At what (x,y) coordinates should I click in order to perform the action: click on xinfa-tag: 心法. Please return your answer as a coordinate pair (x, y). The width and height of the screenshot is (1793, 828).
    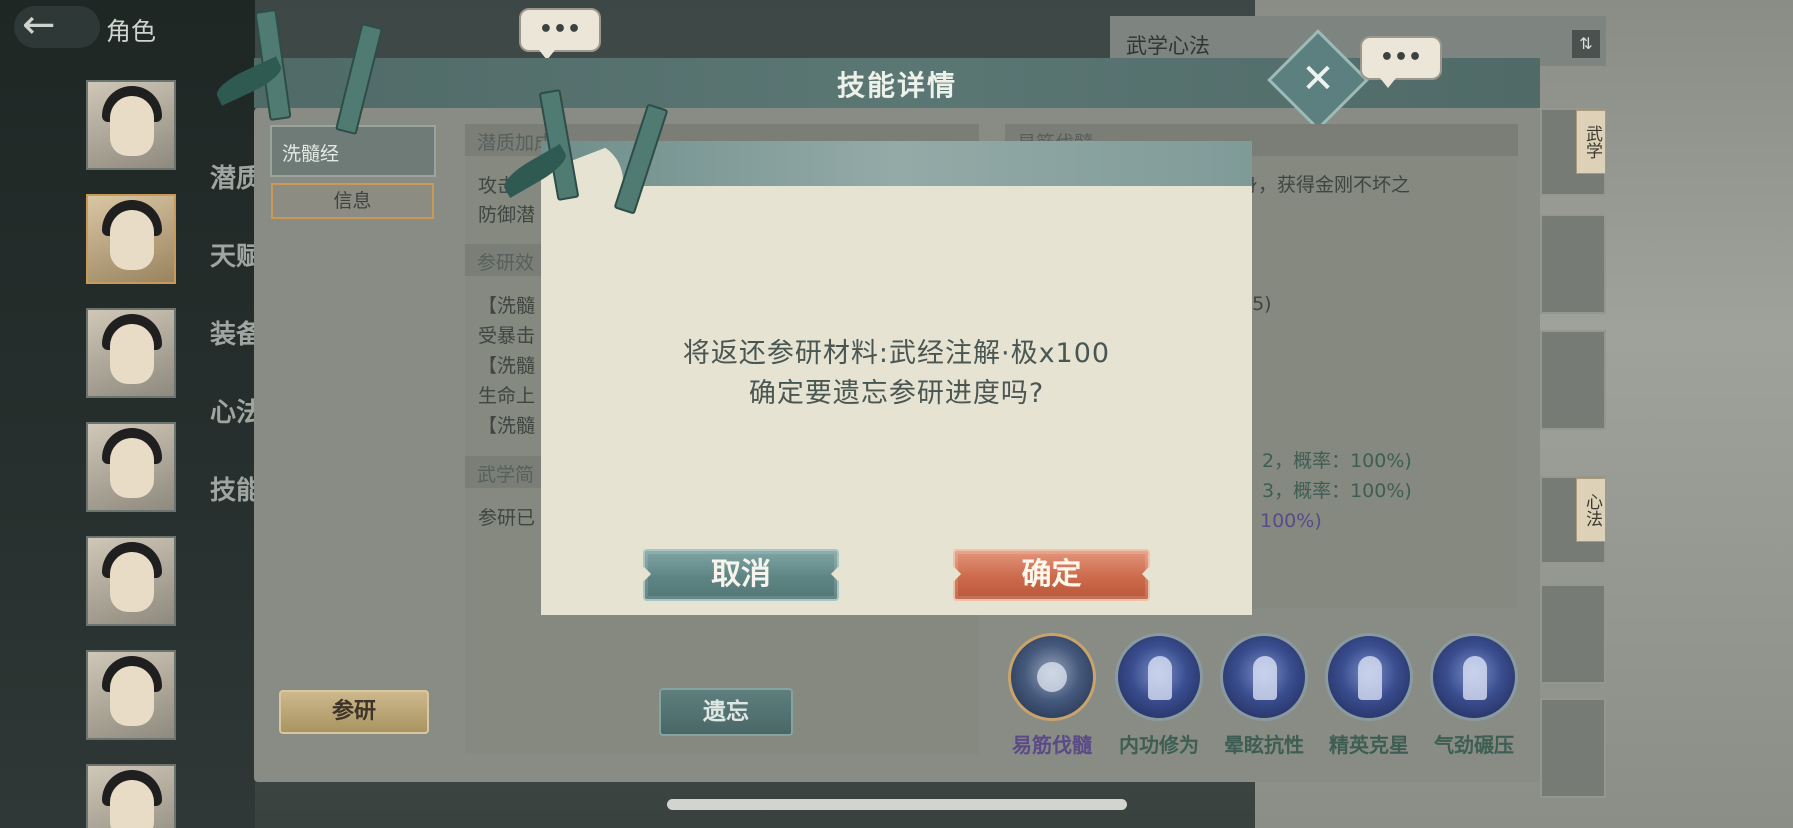
    Looking at the image, I should click on (1591, 510).